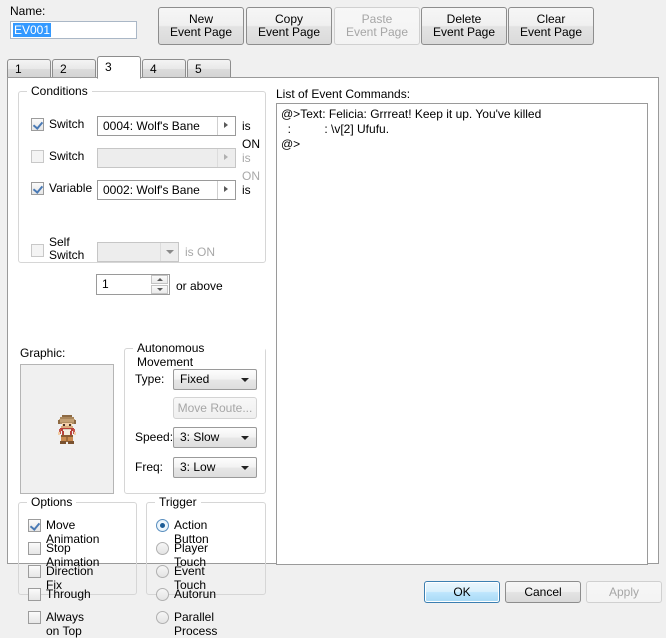 This screenshot has height=638, width=666. I want to click on condition-self-switch-label: Self Switch, so click(66, 249).